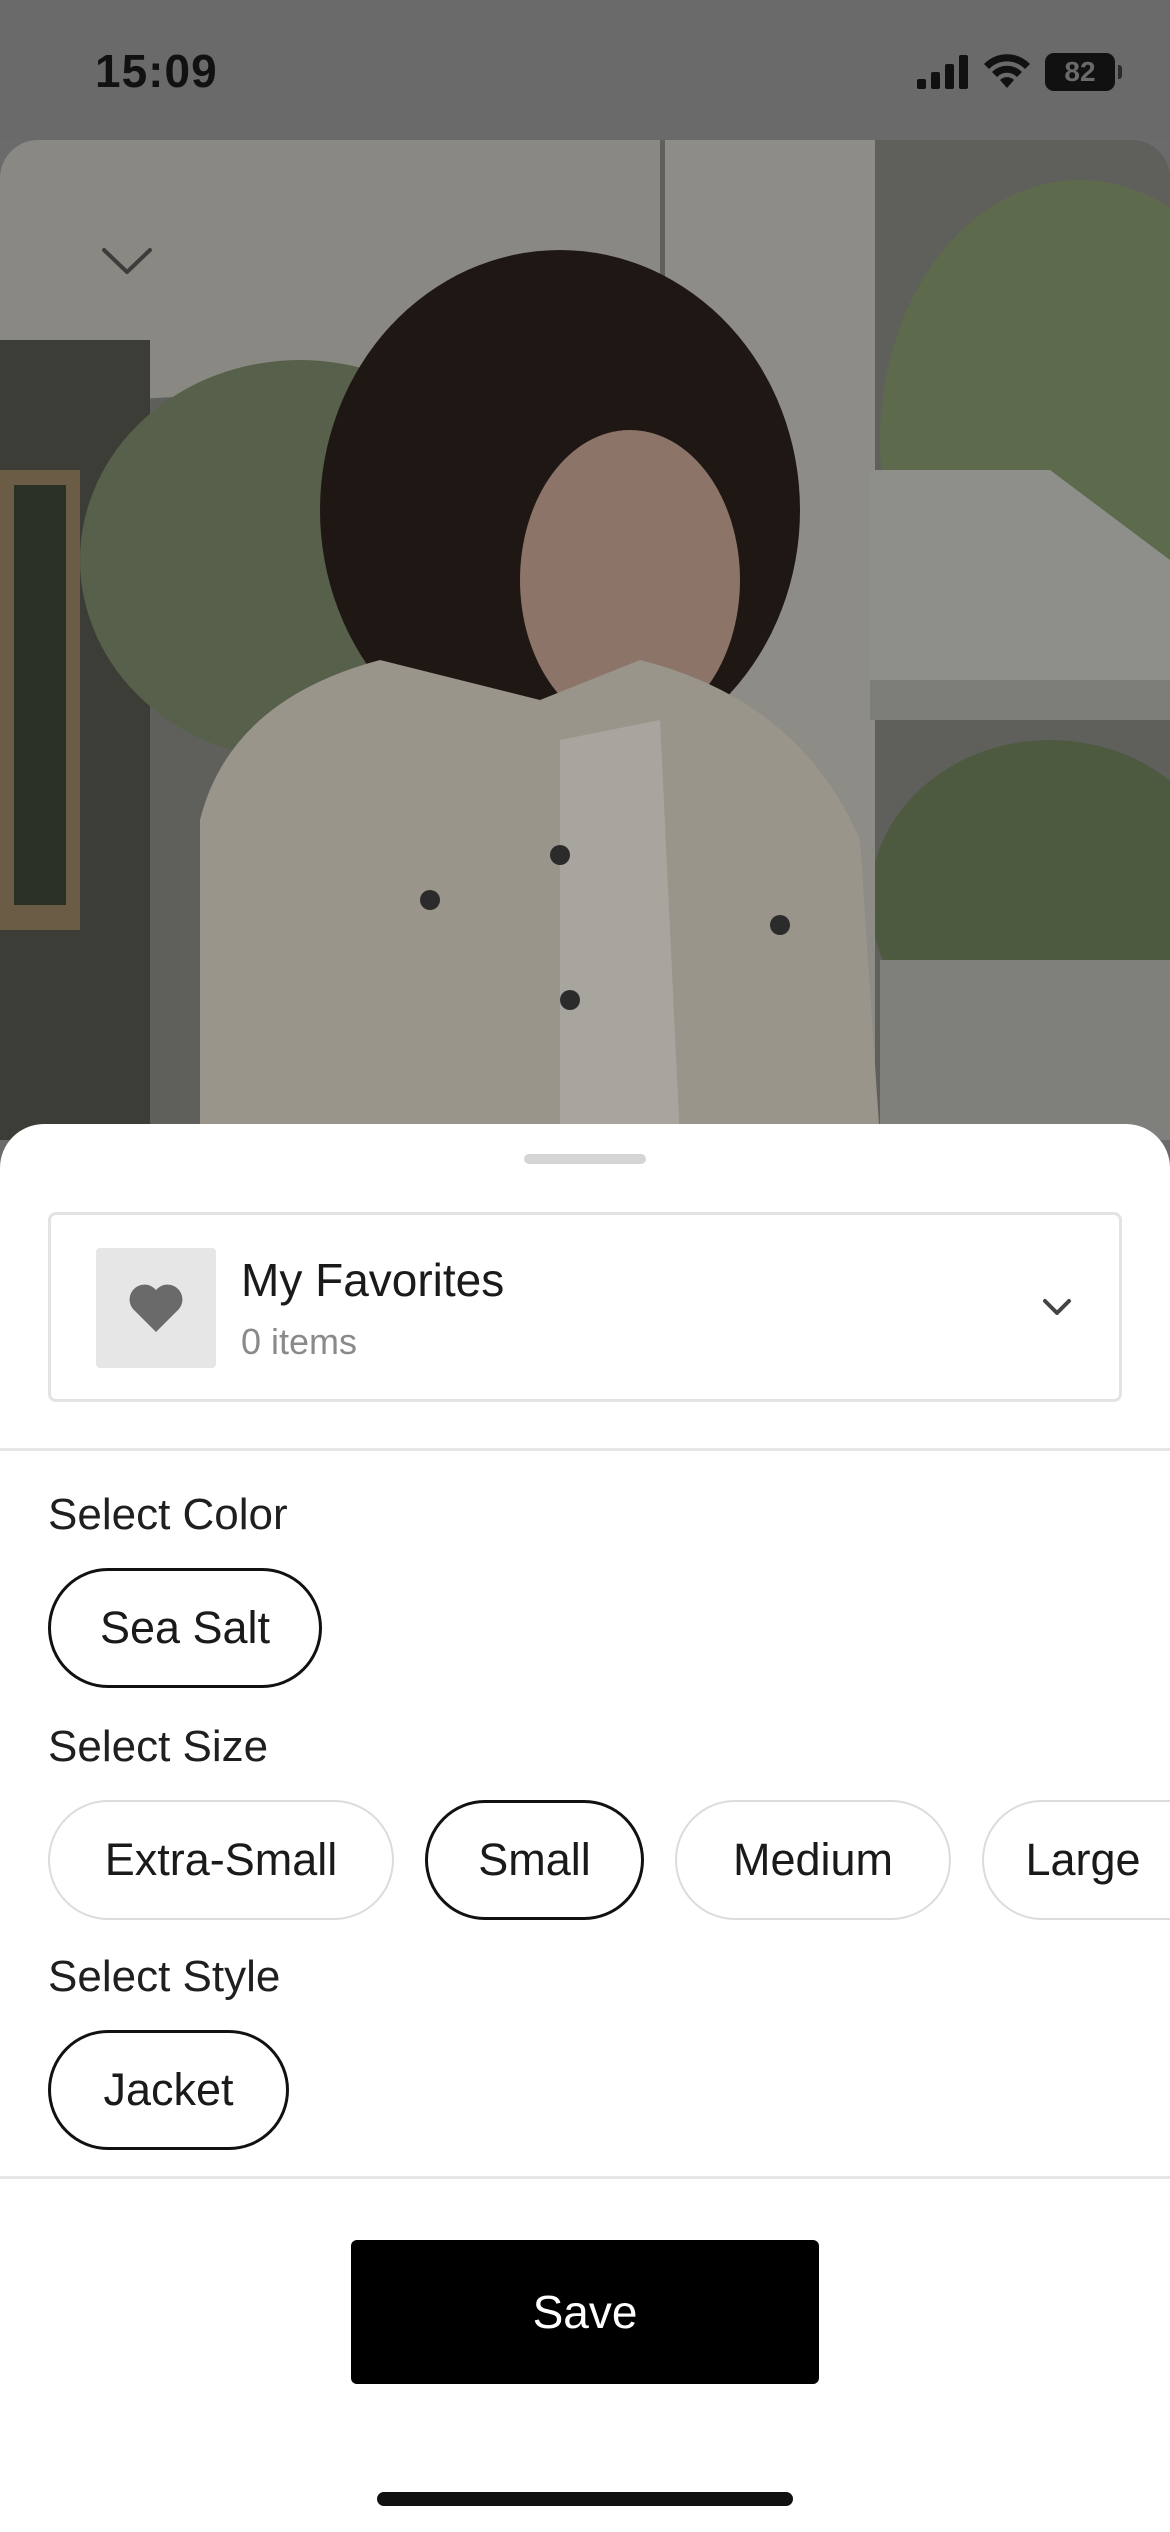  Describe the element at coordinates (942, 72) in the screenshot. I see `signal-icon` at that location.